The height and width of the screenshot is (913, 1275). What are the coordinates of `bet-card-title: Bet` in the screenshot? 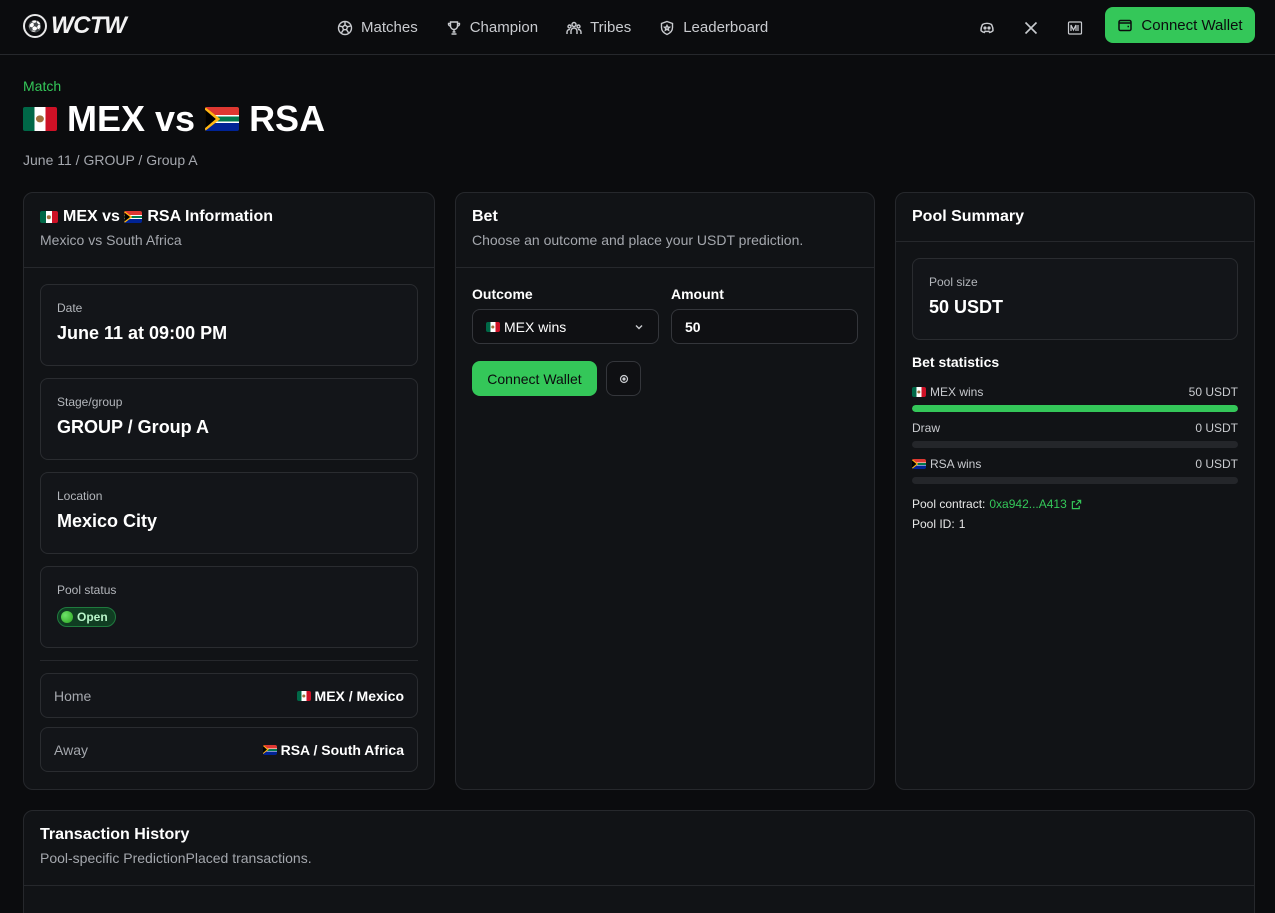 It's located at (485, 216).